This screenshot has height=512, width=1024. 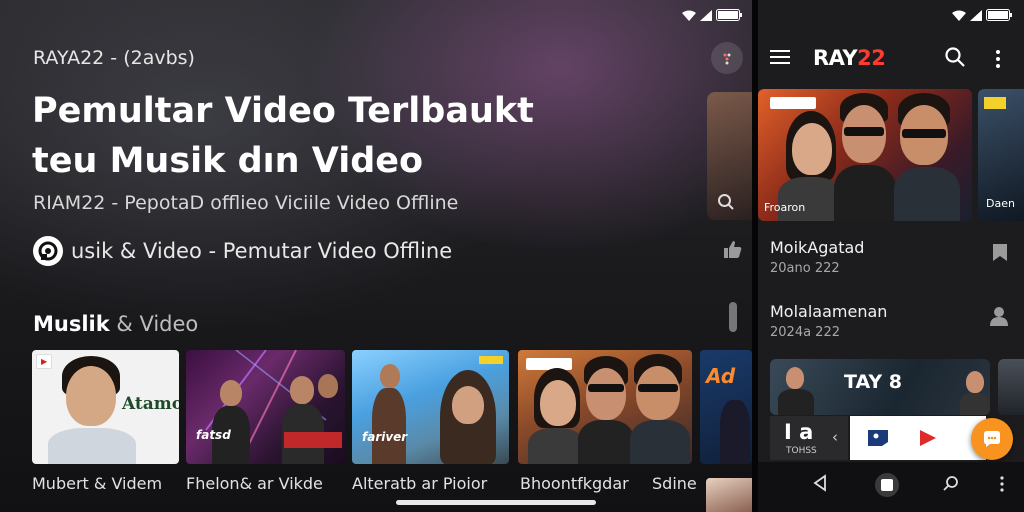 I want to click on home-icon, so click(x=887, y=487).